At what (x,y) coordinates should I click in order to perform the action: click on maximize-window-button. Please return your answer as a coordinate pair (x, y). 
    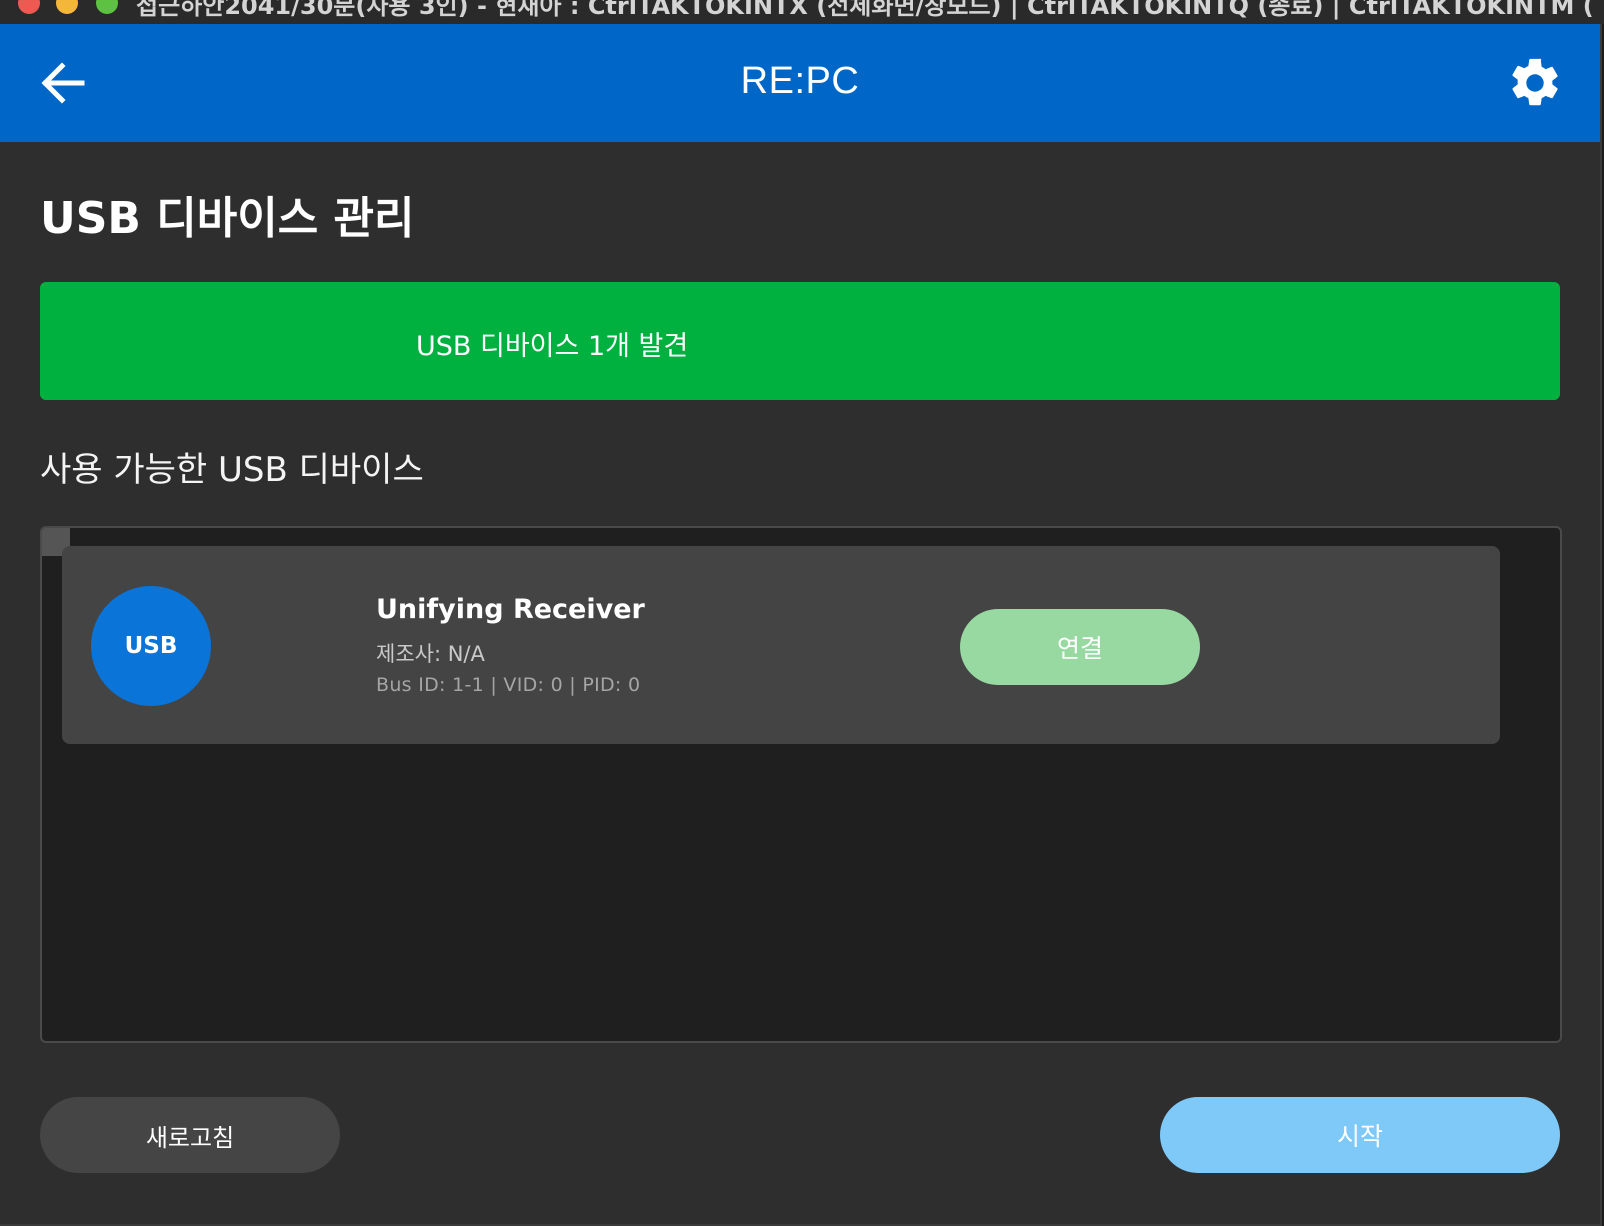
    Looking at the image, I should click on (107, 7).